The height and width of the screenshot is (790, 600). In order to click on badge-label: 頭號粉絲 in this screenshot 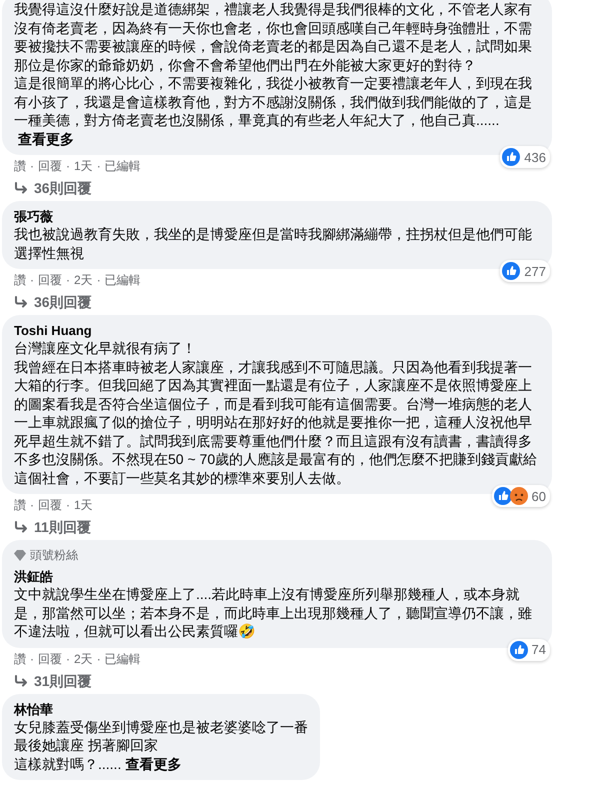, I will do `click(54, 555)`.